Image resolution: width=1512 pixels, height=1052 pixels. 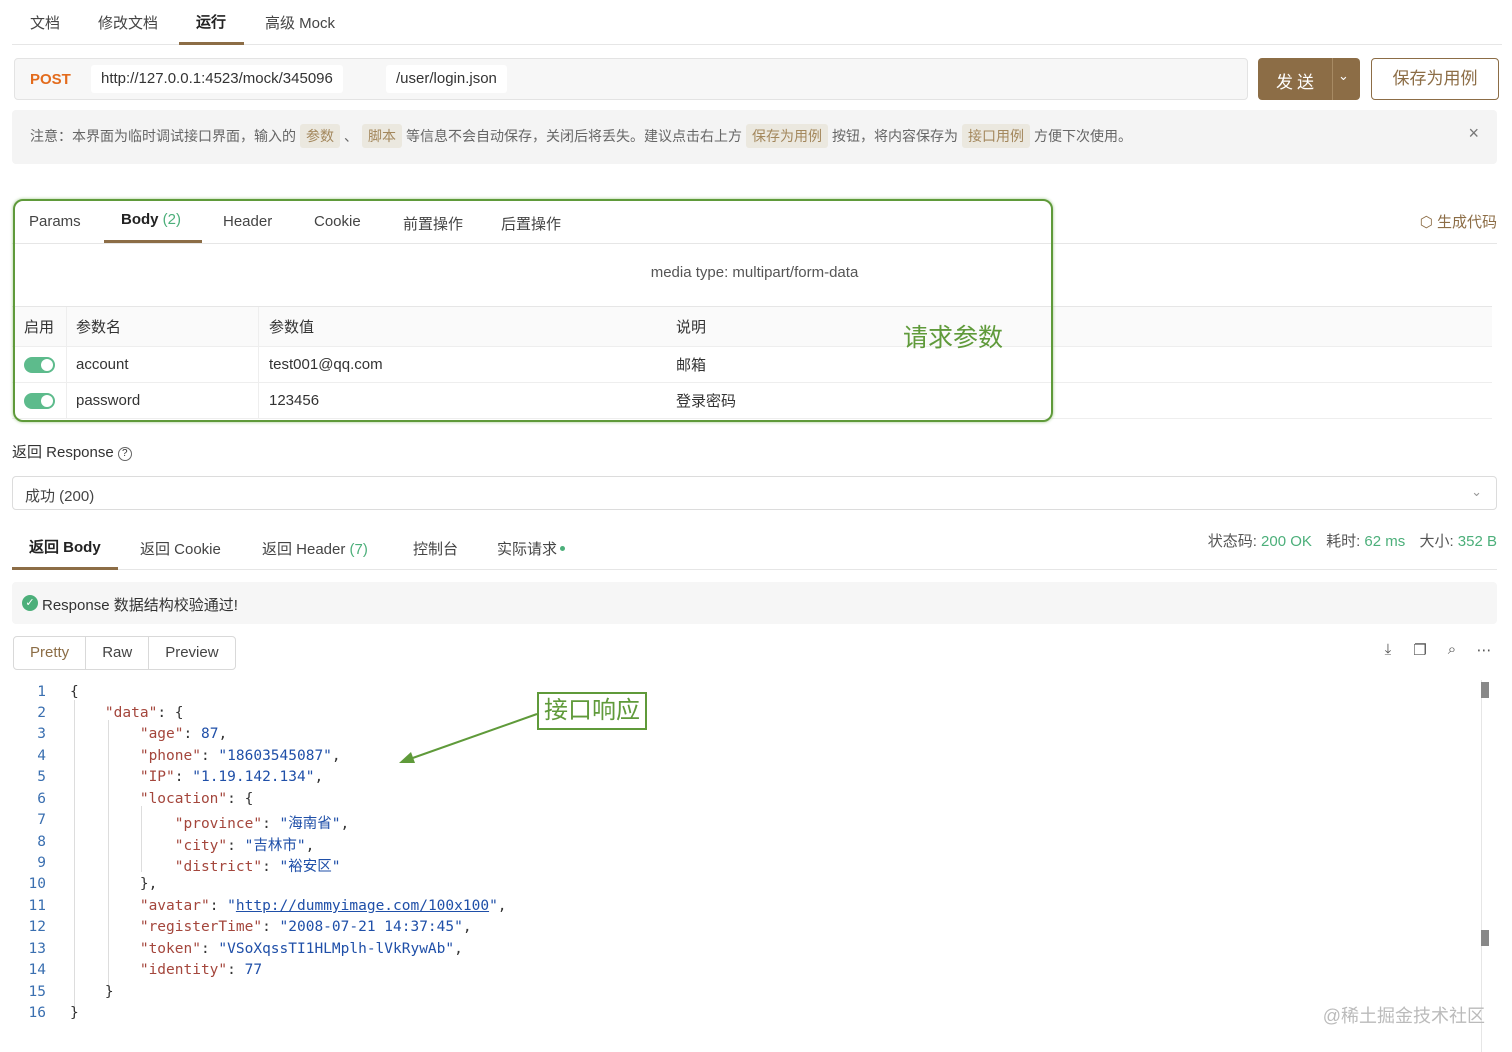 I want to click on json-avatar-link: http://dummyimage.com/100x100, so click(x=362, y=906).